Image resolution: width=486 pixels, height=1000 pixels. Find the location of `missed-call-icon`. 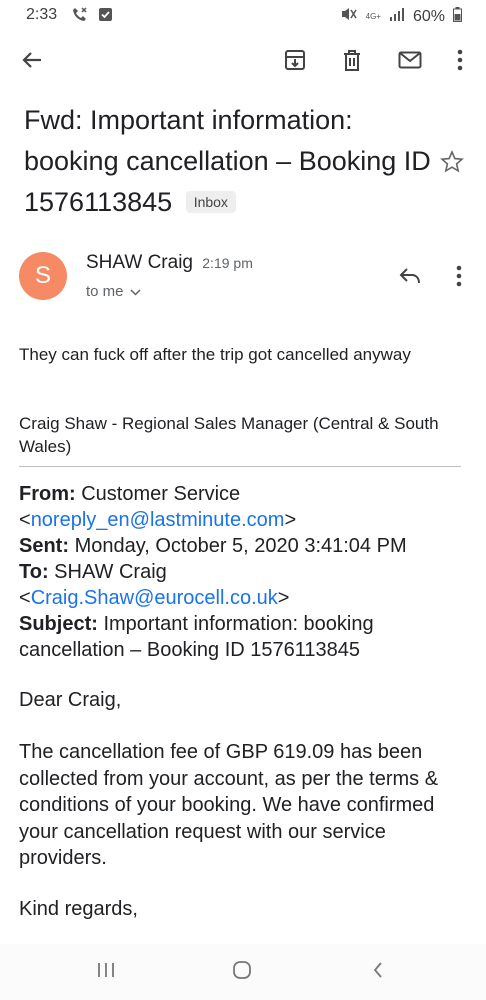

missed-call-icon is located at coordinates (80, 16).